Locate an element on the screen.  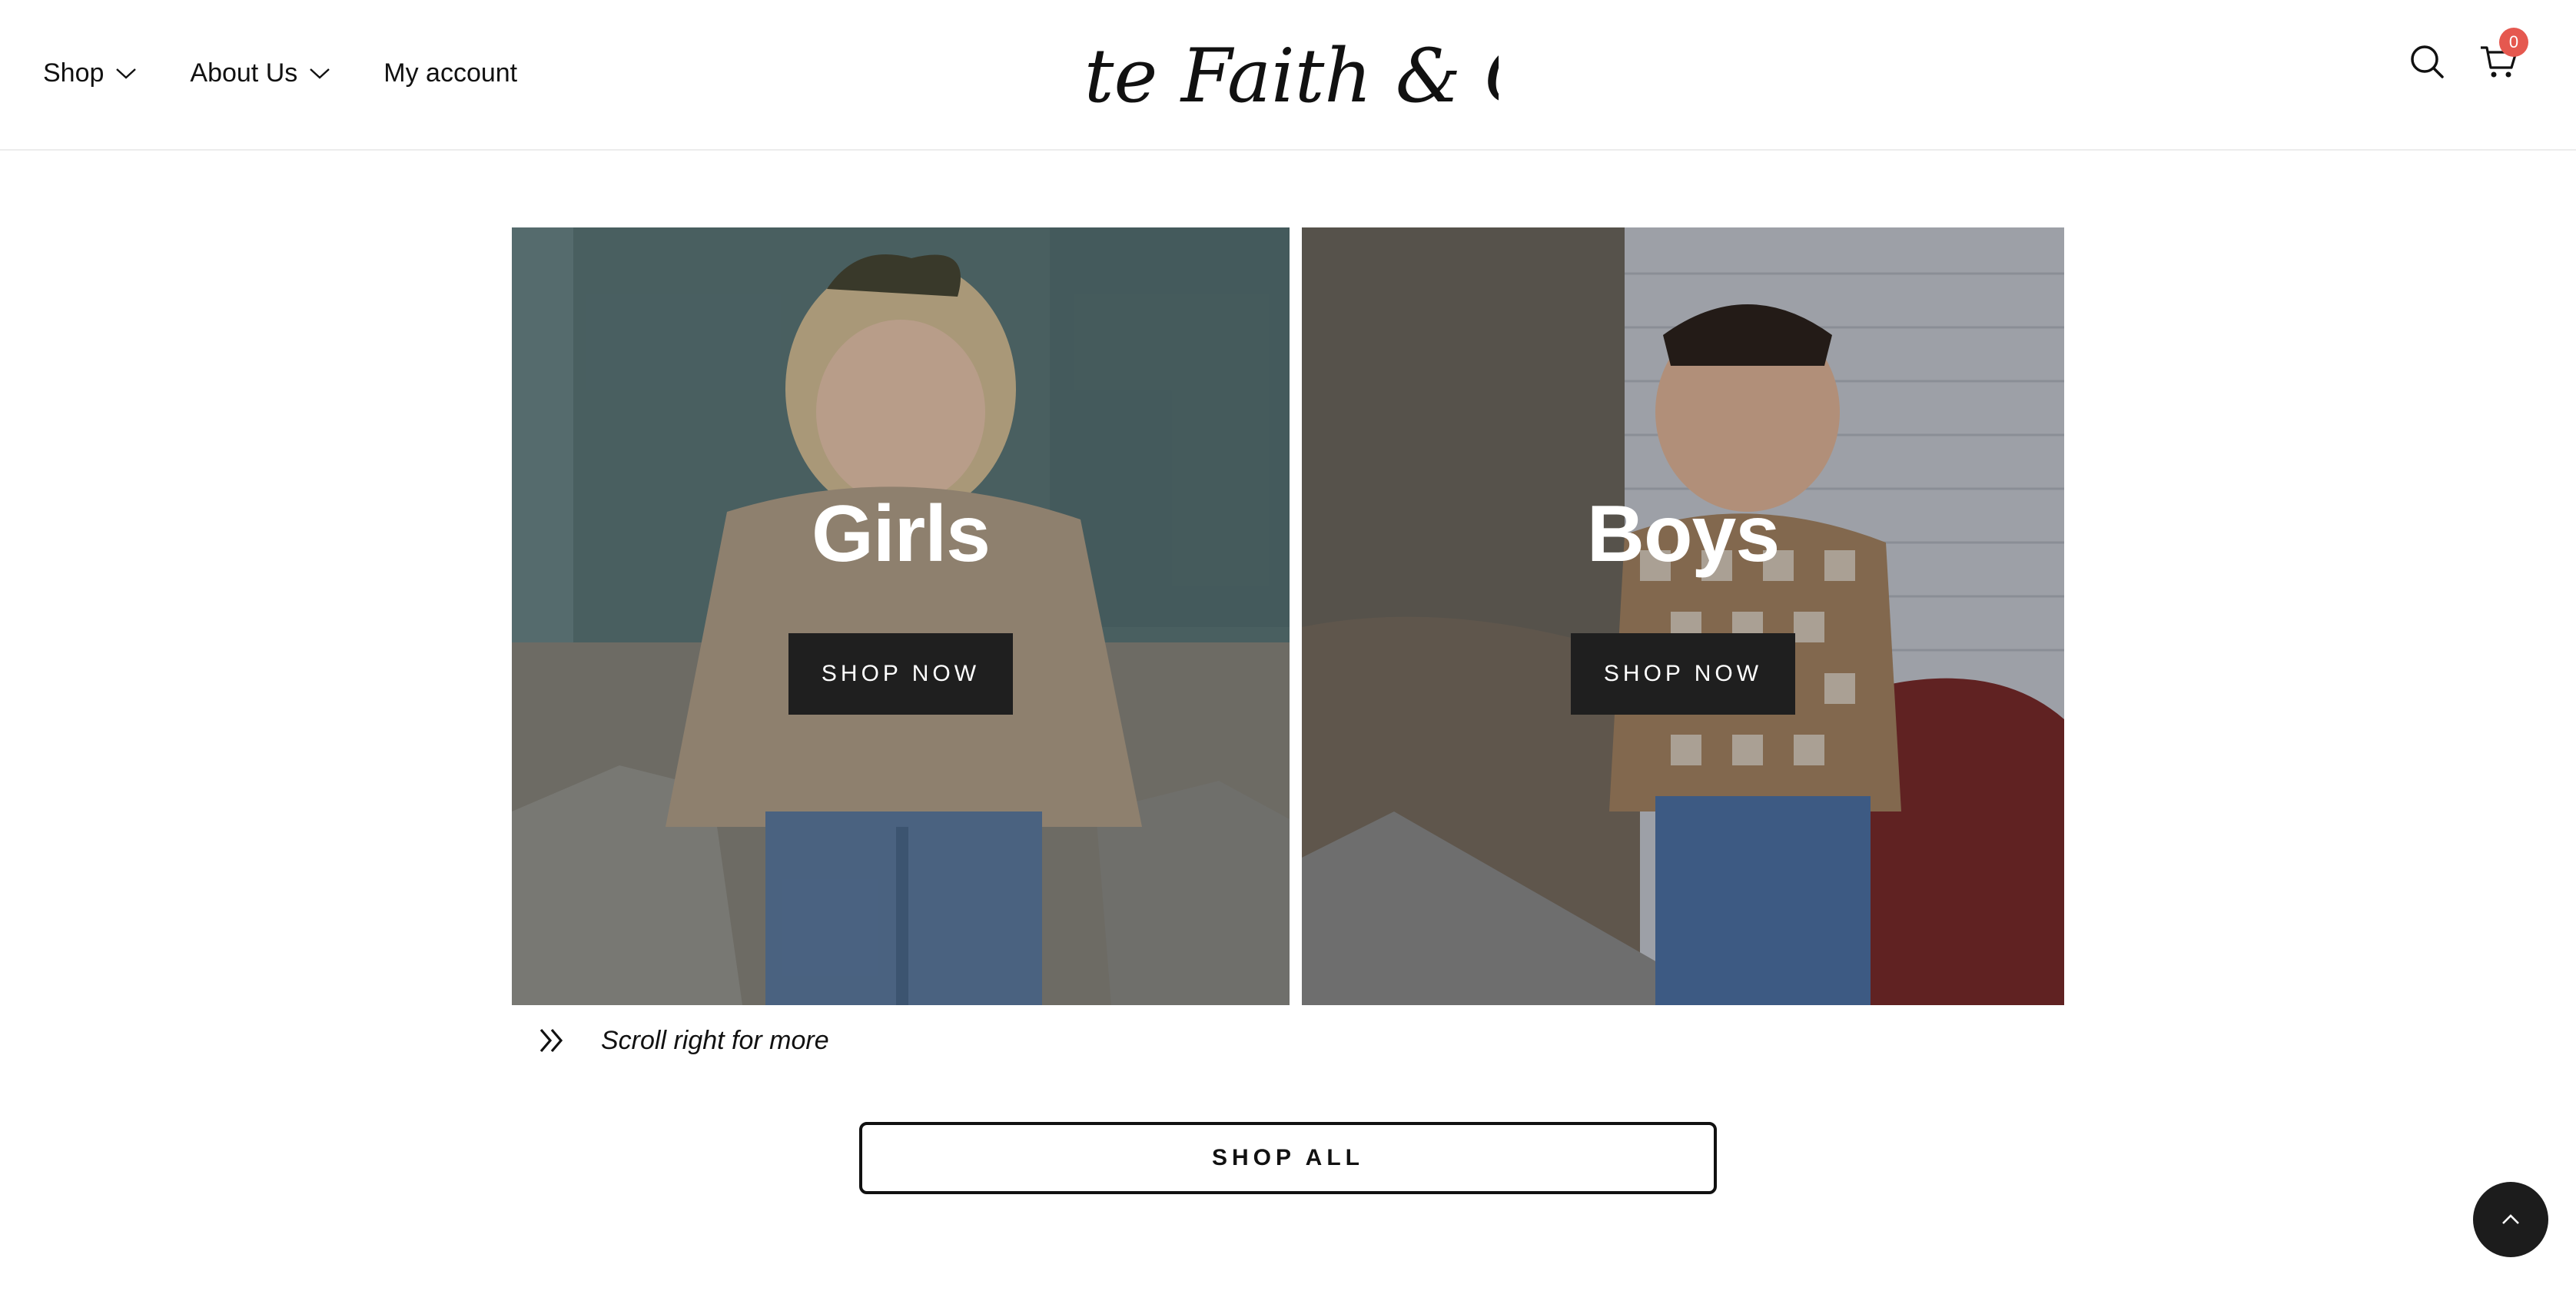
search-icon is located at coordinates (2427, 61).